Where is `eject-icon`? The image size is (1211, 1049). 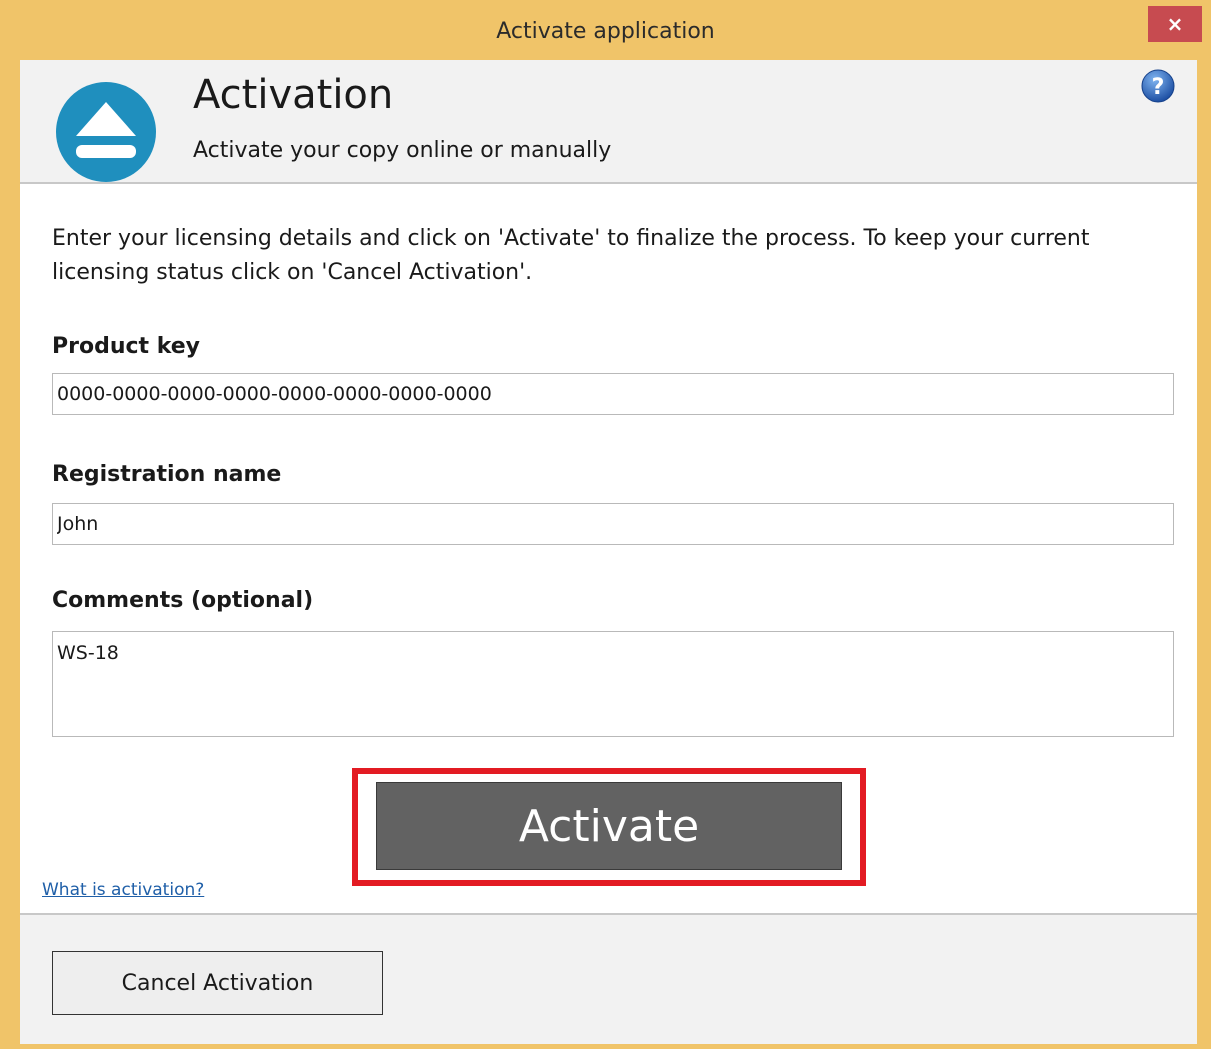 eject-icon is located at coordinates (106, 132).